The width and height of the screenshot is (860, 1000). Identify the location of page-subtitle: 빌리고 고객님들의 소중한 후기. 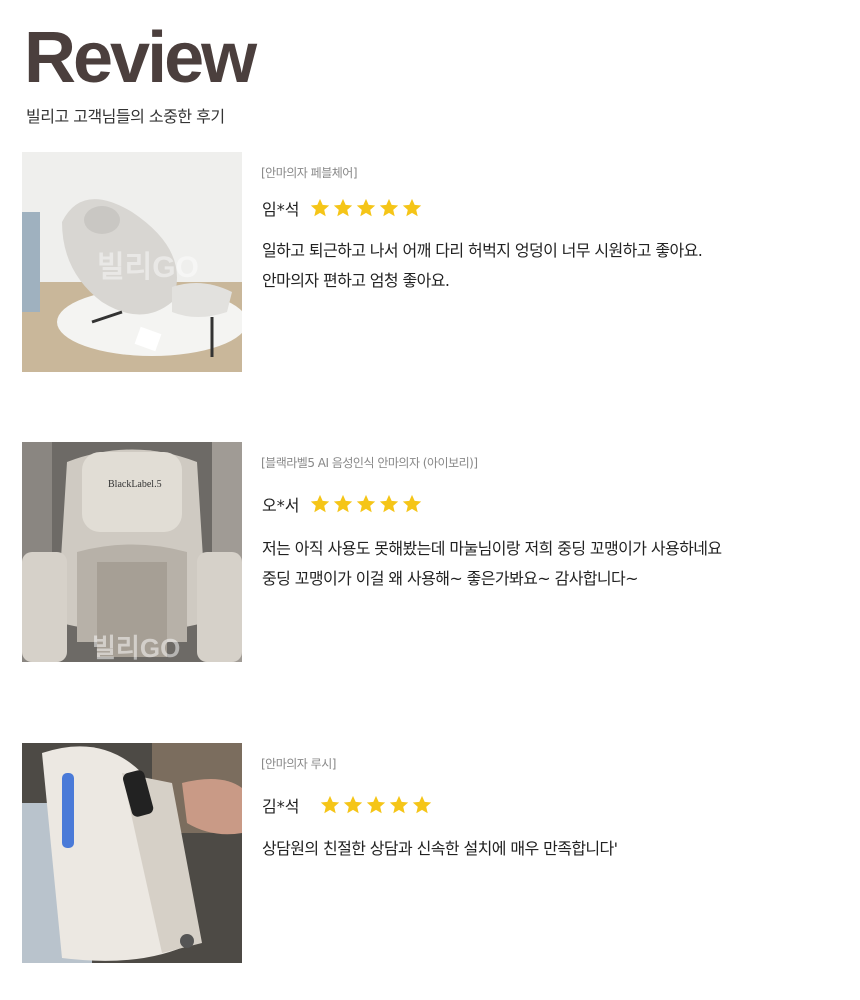
(125, 116).